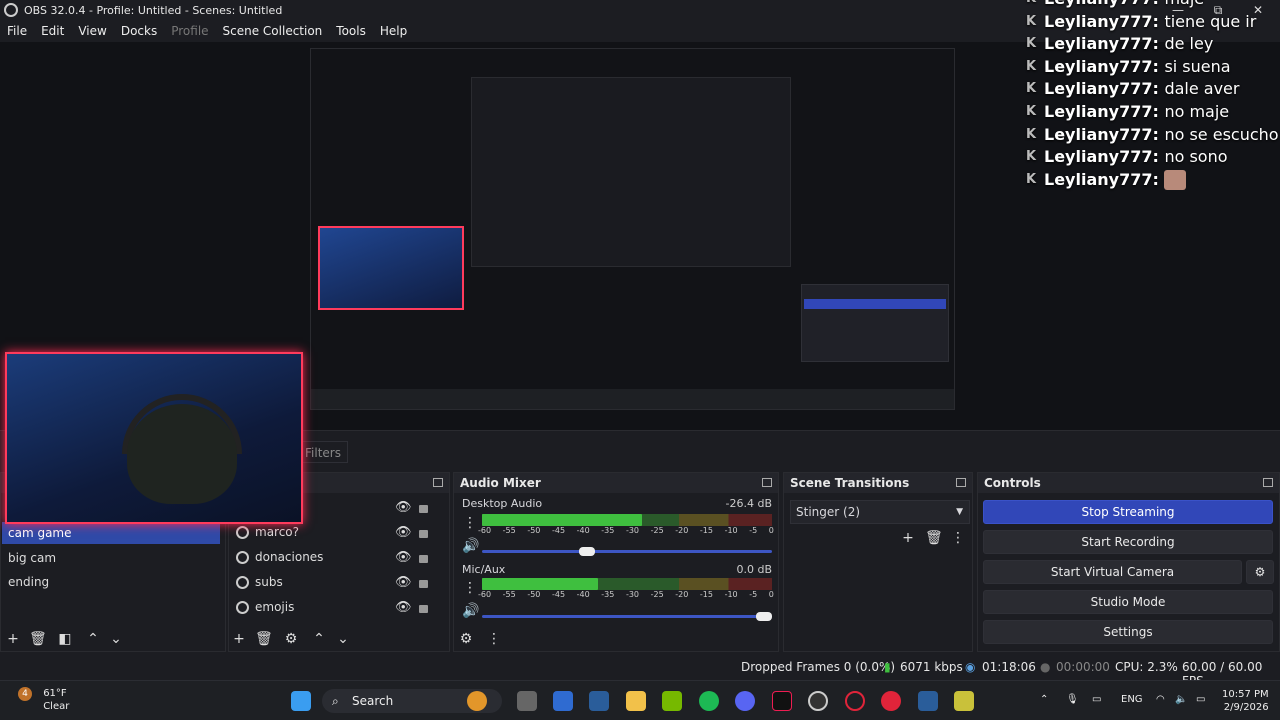 Image resolution: width=1280 pixels, height=720 pixels. Describe the element at coordinates (672, 701) in the screenshot. I see `nvidia-icon` at that location.